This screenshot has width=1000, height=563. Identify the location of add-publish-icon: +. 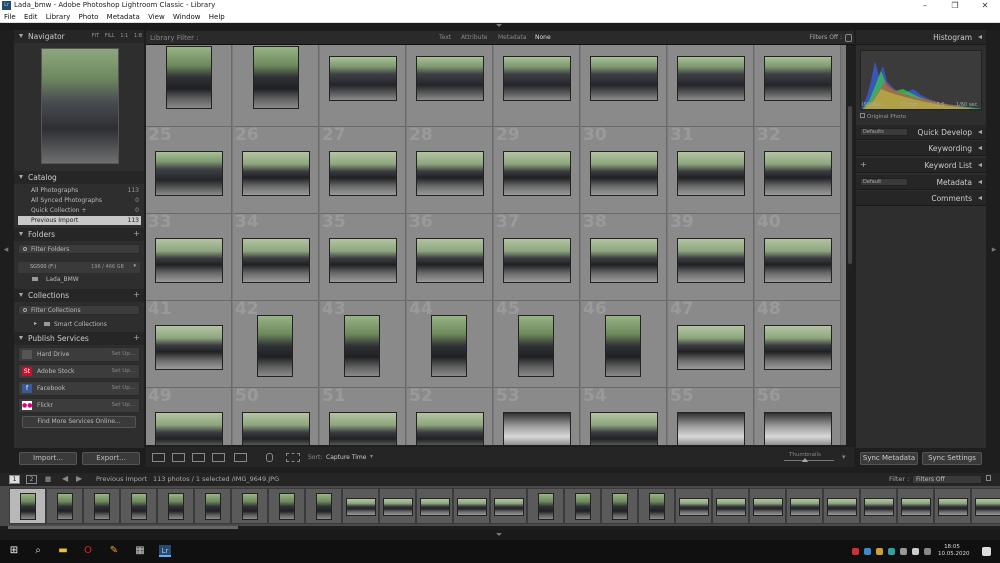
(136, 337).